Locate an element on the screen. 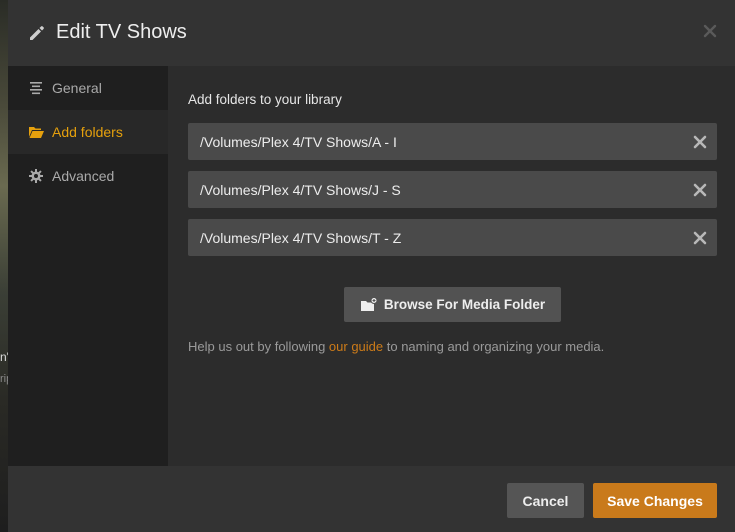  sidebar-item-label: Advanced is located at coordinates (83, 176).